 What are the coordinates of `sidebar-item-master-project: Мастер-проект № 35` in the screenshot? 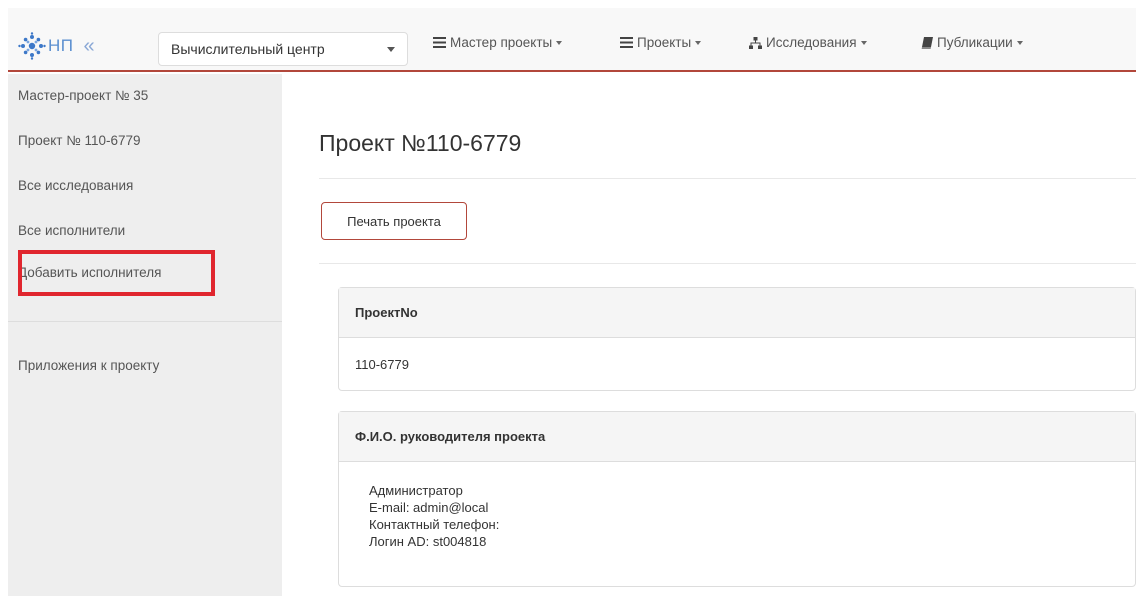 It's located at (145, 96).